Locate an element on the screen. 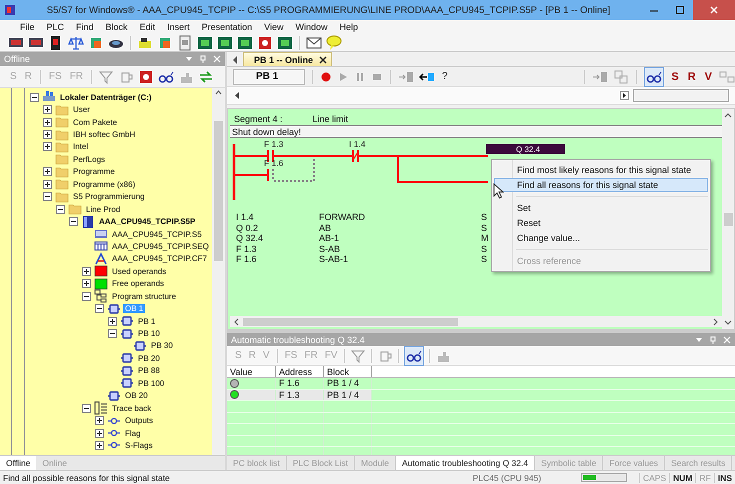 The image size is (735, 484). tree-item: Programme (x86) is located at coordinates (104, 184).